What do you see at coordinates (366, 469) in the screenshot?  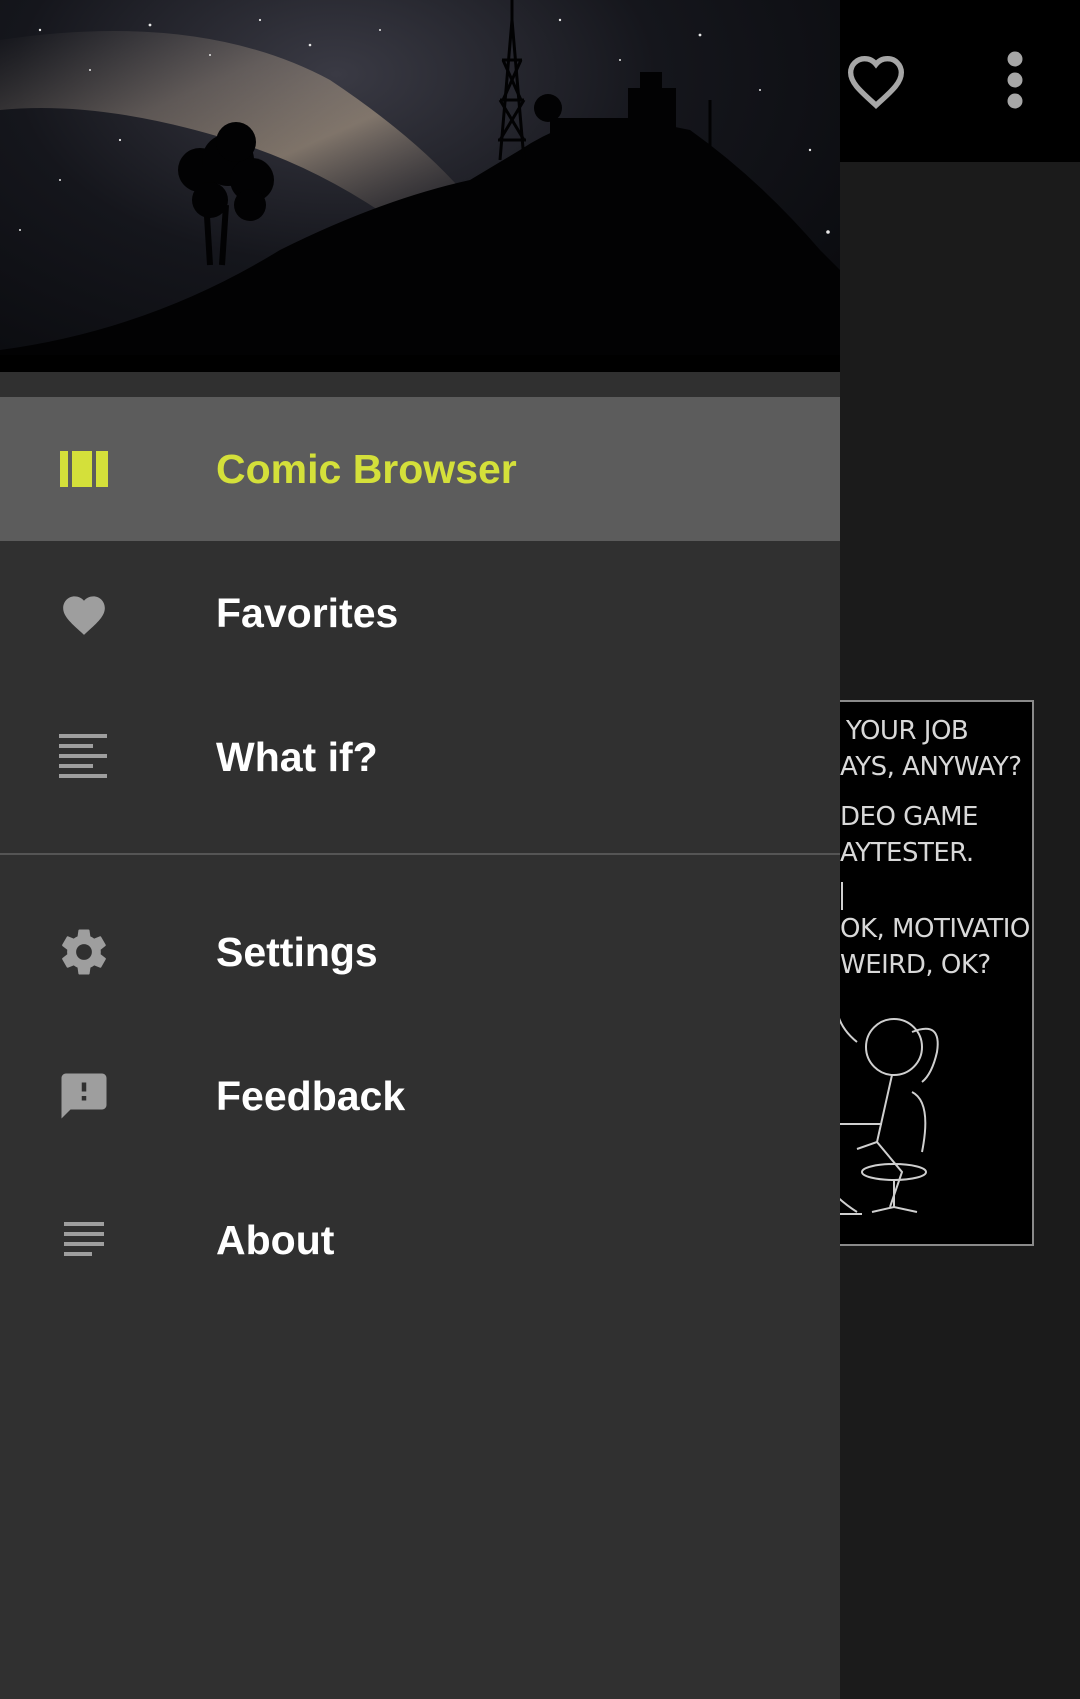 I see `nav-label: Comic Browser` at bounding box center [366, 469].